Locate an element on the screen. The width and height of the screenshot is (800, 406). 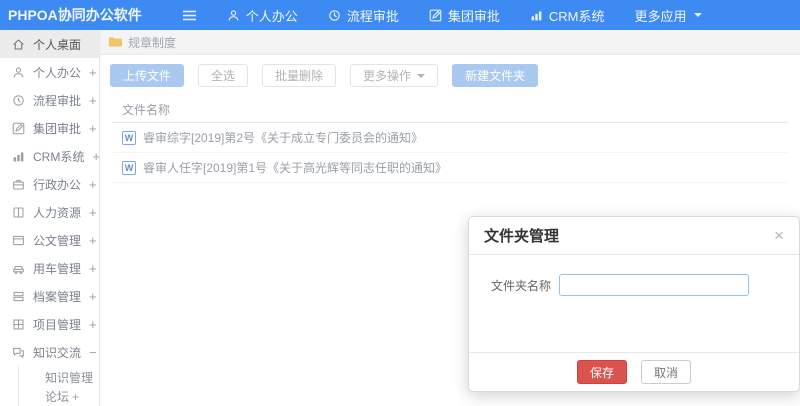
grid-icon is located at coordinates (18, 324).